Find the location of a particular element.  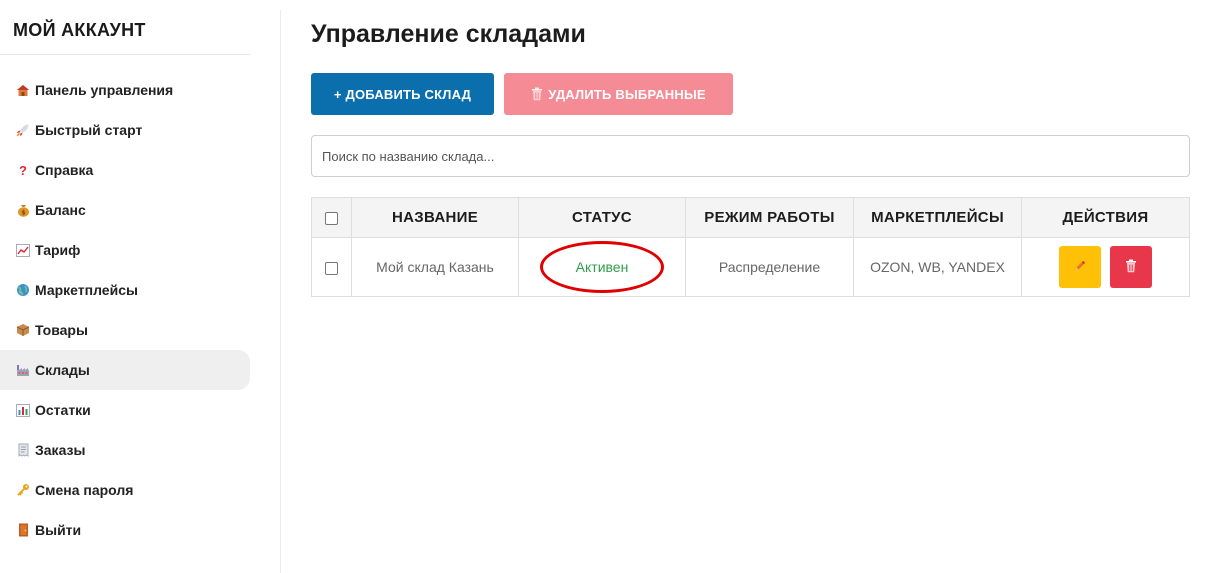

sidebar-separator is located at coordinates (280, 291).